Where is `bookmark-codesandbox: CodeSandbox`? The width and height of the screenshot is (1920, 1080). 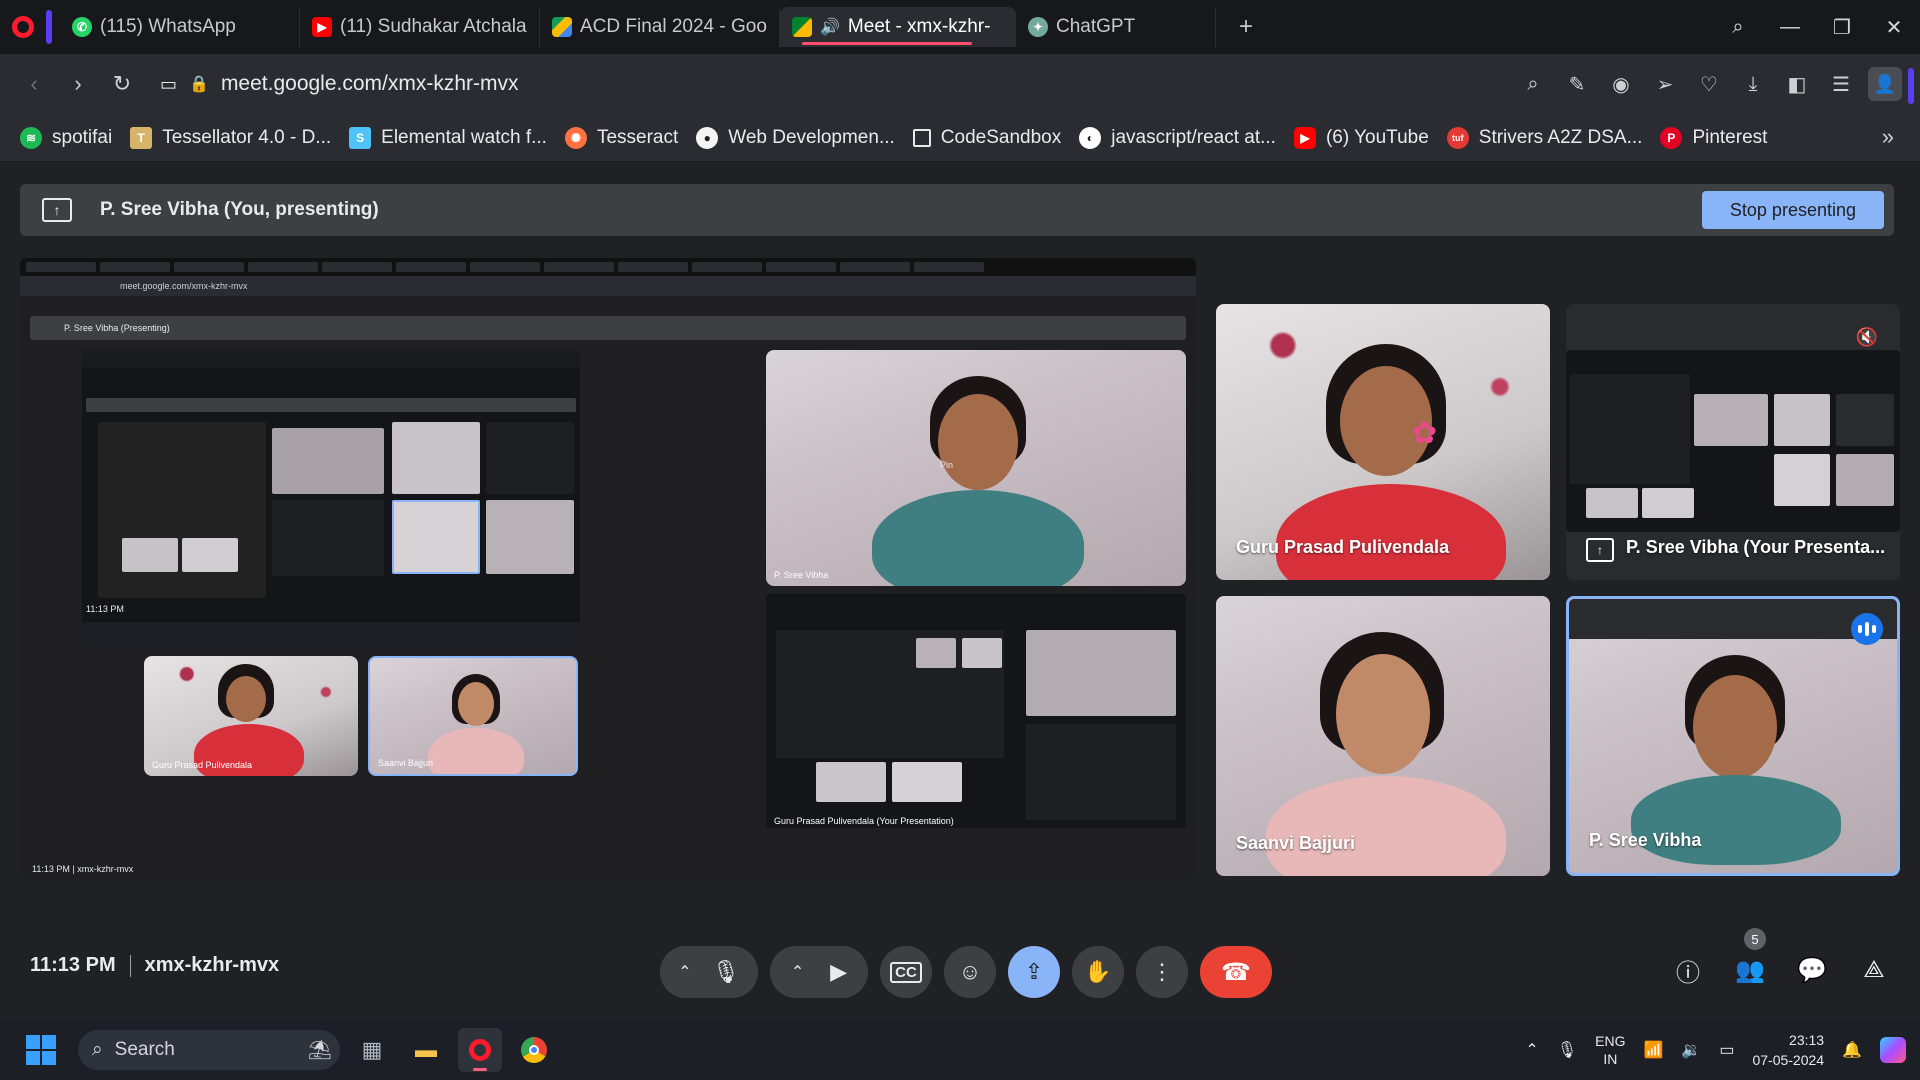 bookmark-codesandbox: CodeSandbox is located at coordinates (986, 138).